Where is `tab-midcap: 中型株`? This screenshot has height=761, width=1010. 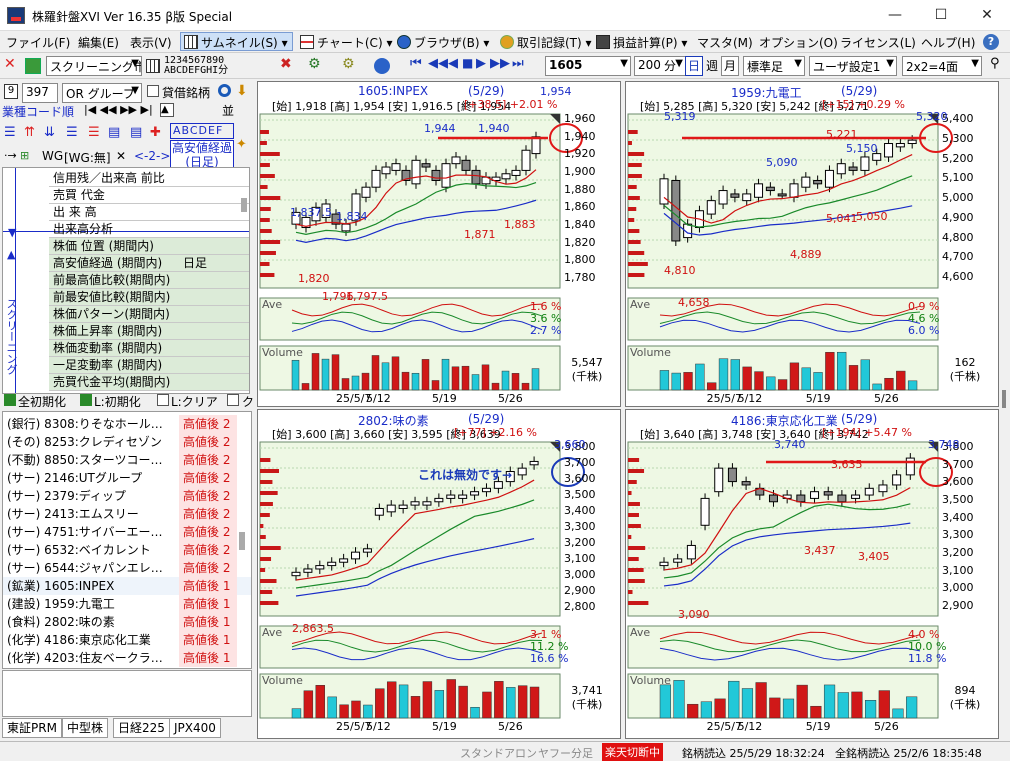 tab-midcap: 中型株 is located at coordinates (85, 728).